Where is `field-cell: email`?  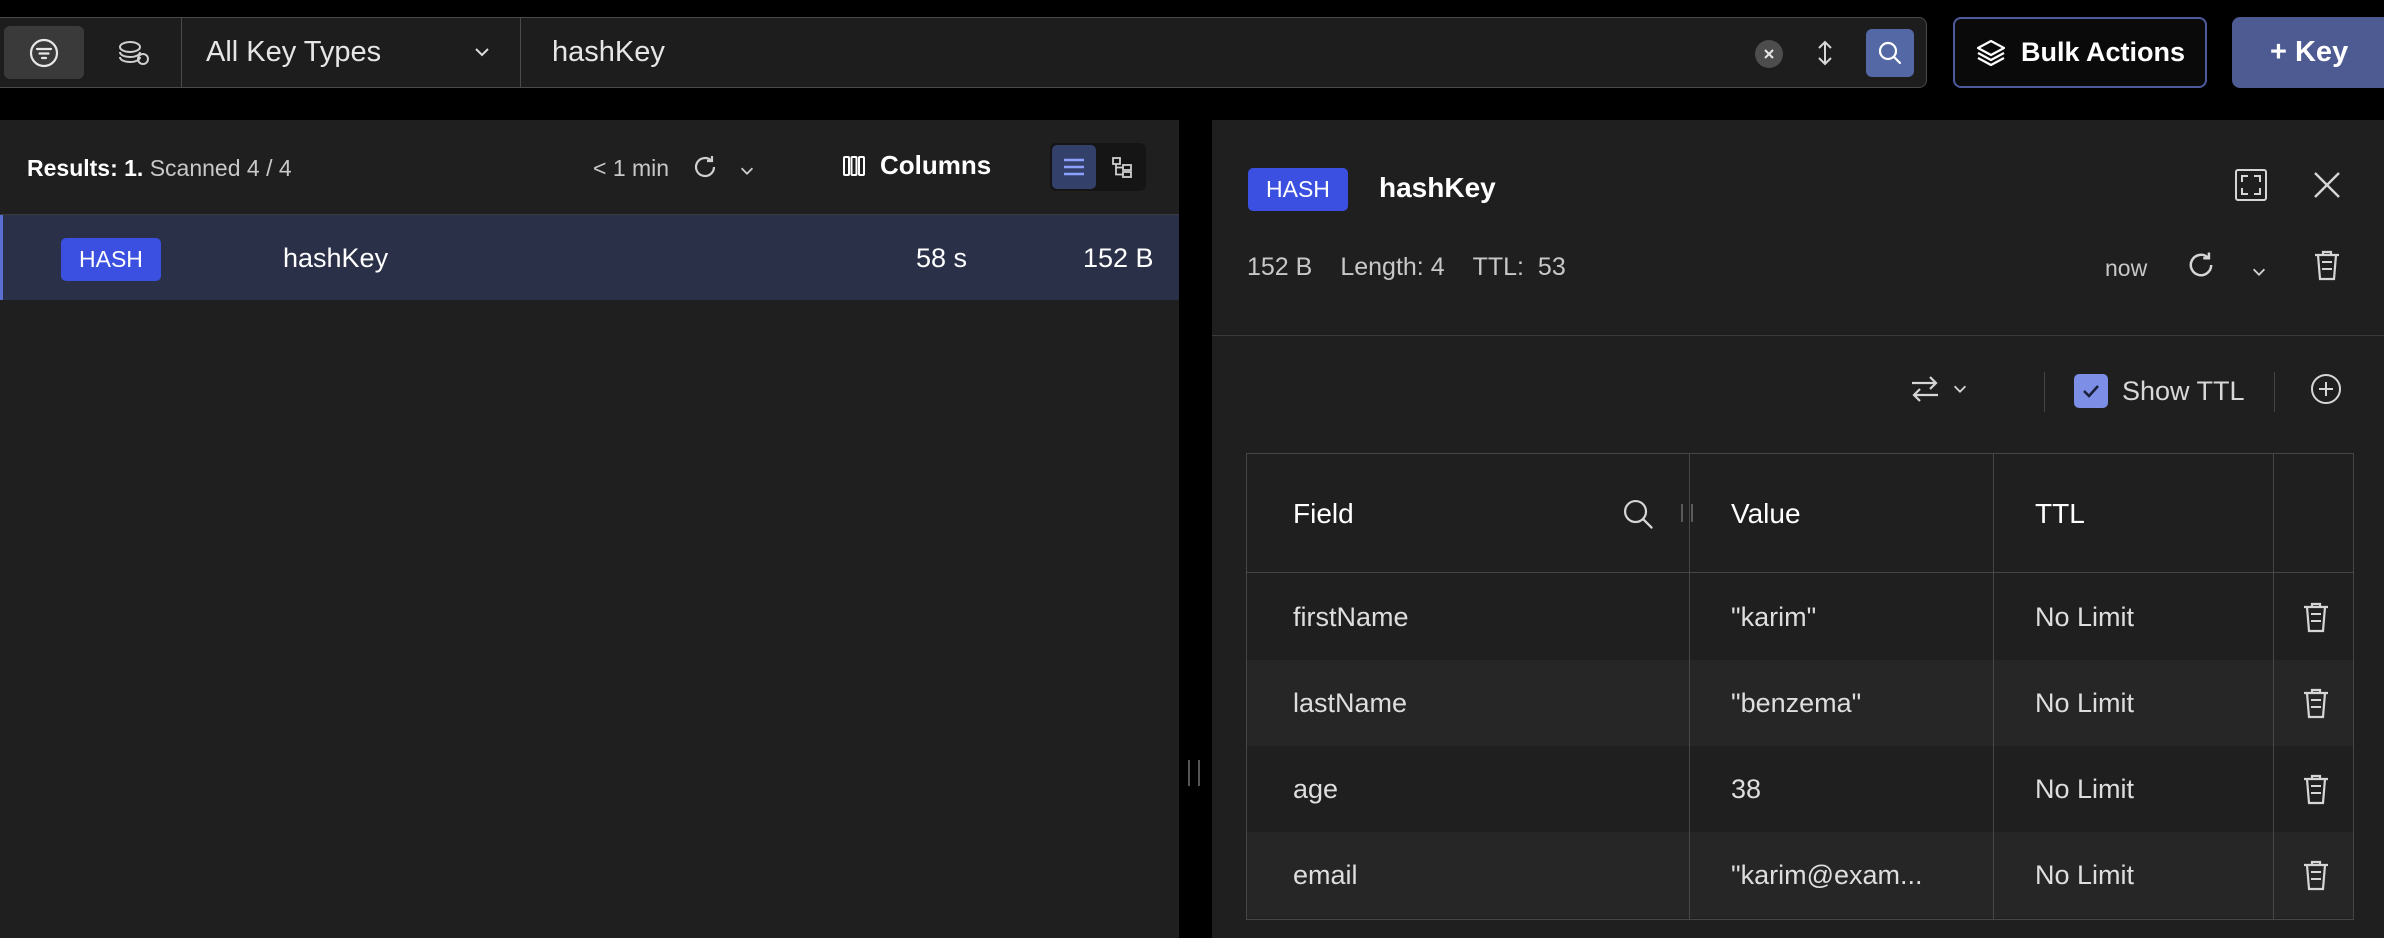
field-cell: email is located at coordinates (1325, 874).